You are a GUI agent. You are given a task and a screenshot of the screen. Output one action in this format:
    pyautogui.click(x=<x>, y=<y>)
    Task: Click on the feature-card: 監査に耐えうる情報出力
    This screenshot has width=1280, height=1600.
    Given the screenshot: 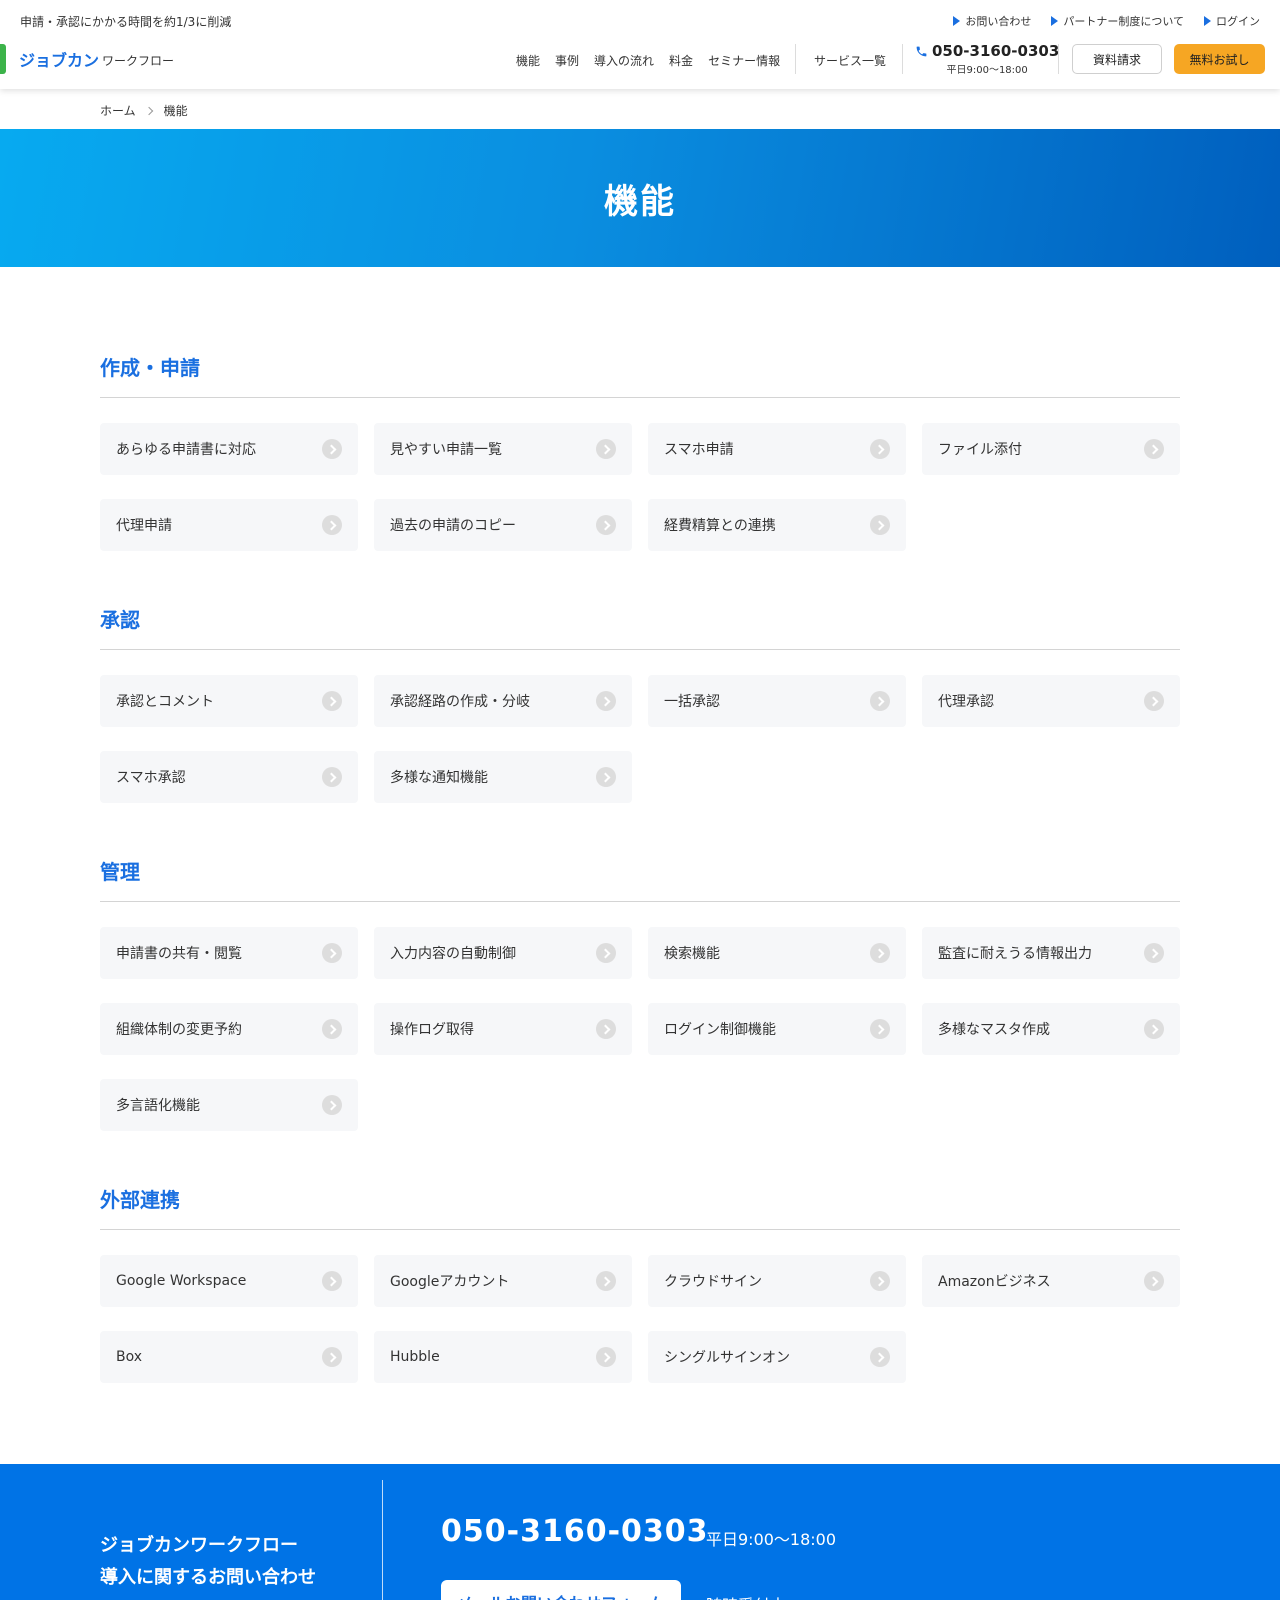 What is the action you would take?
    pyautogui.click(x=1051, y=953)
    